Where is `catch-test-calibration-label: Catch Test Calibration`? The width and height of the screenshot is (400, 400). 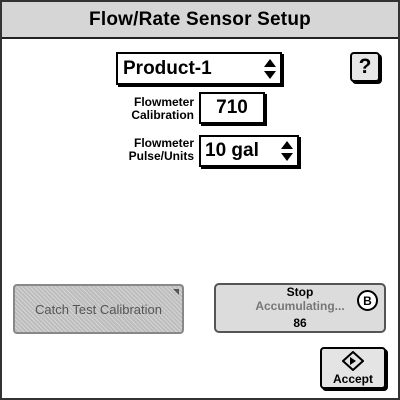 catch-test-calibration-label: Catch Test Calibration is located at coordinates (98, 309).